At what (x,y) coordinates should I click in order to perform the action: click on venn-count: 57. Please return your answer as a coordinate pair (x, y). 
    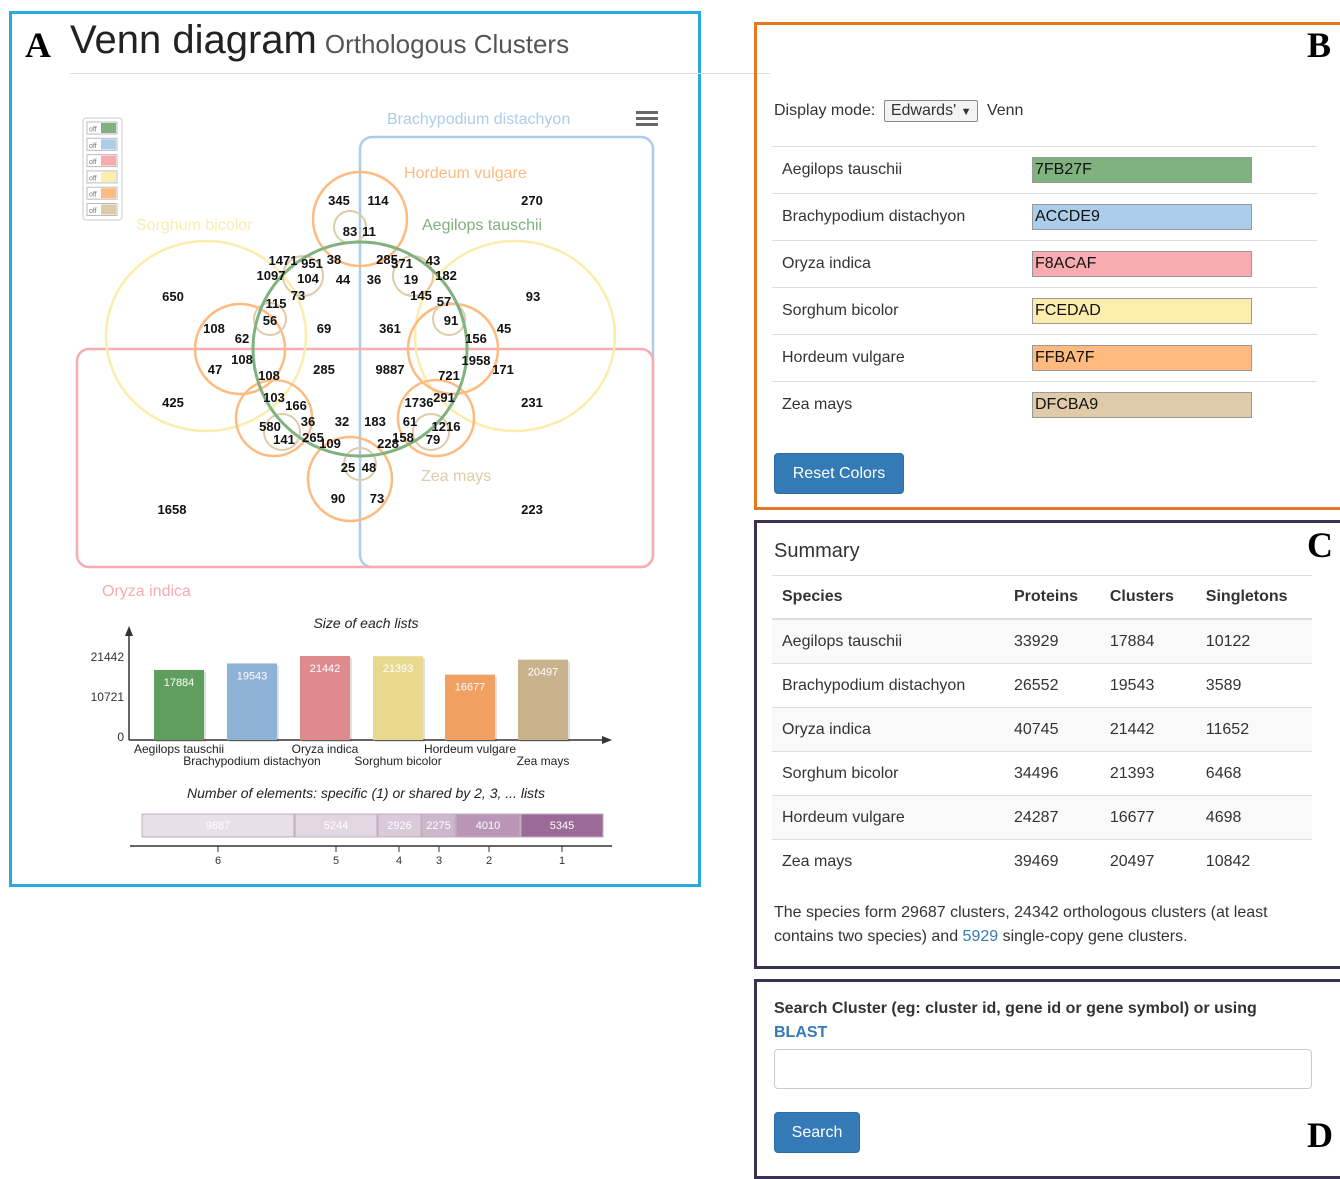
    Looking at the image, I should click on (444, 301).